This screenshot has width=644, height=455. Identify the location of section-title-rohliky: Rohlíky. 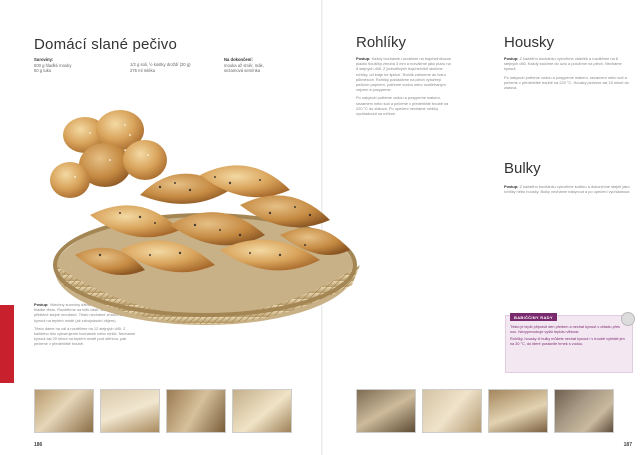
(381, 42).